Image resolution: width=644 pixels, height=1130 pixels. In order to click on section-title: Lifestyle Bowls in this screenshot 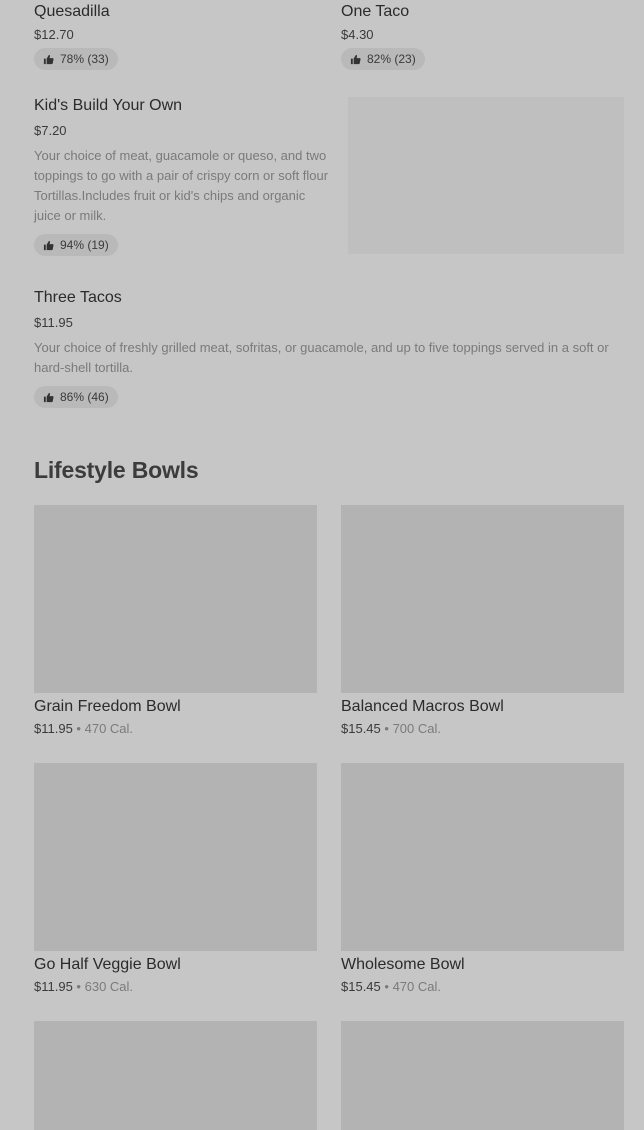, I will do `click(116, 470)`.